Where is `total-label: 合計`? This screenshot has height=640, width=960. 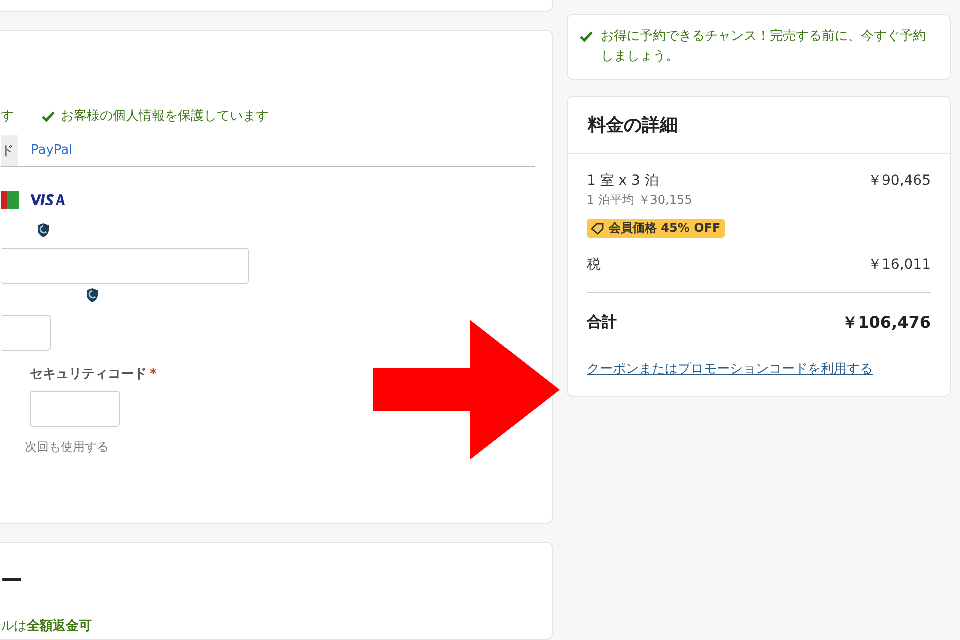 total-label: 合計 is located at coordinates (602, 323).